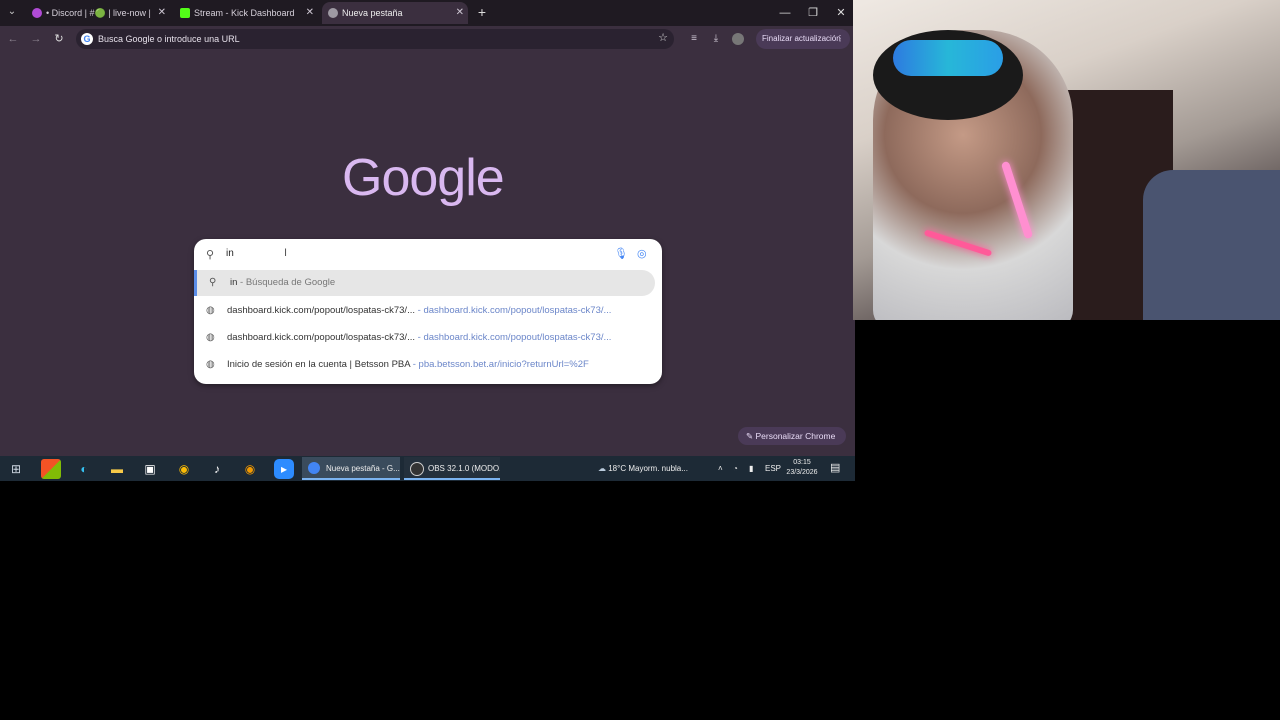 Image resolution: width=1280 pixels, height=720 pixels. I want to click on suggestion-item: ⚲ in - Búsqueda de Google, so click(424, 283).